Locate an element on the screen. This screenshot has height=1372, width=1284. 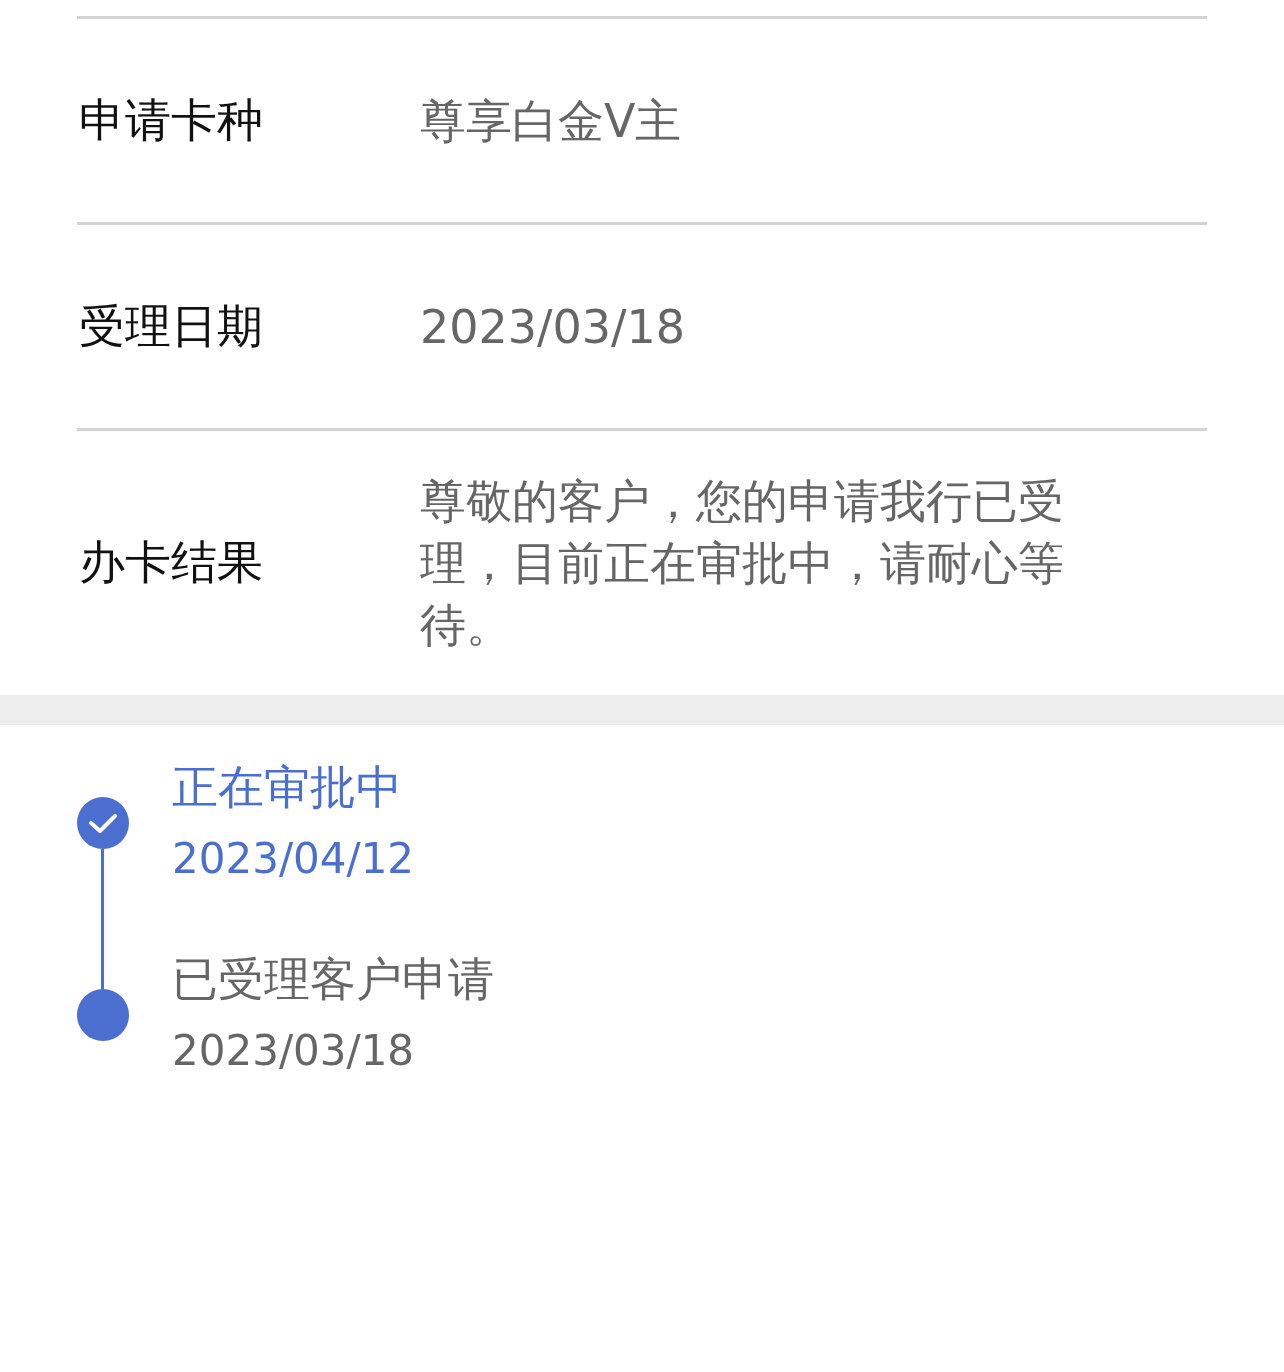
field-label: 申请卡种 is located at coordinates (171, 120).